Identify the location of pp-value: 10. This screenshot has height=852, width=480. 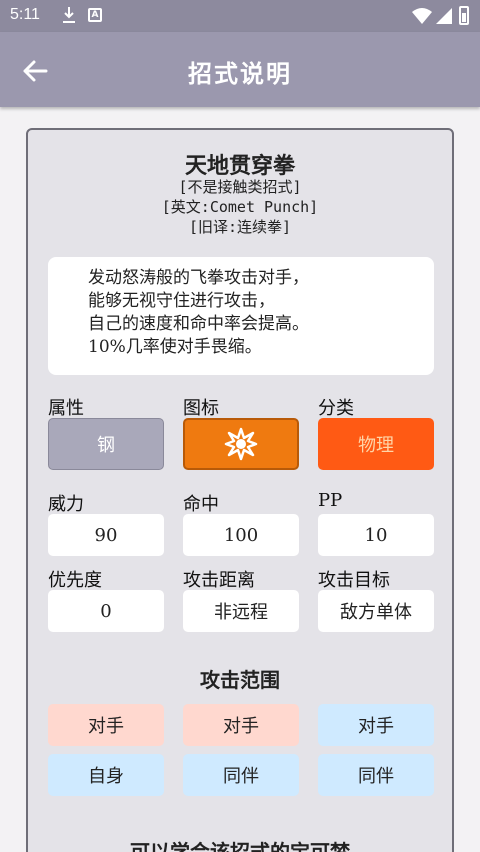
(376, 535).